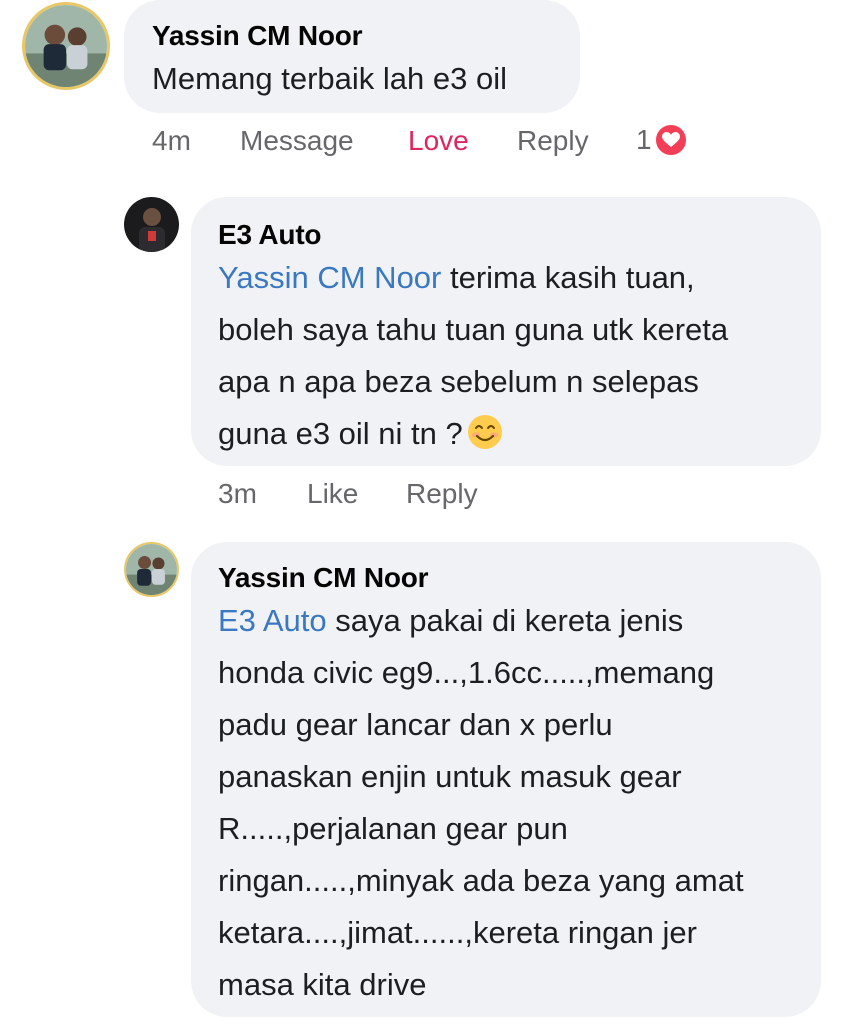  I want to click on heart-icon, so click(670, 140).